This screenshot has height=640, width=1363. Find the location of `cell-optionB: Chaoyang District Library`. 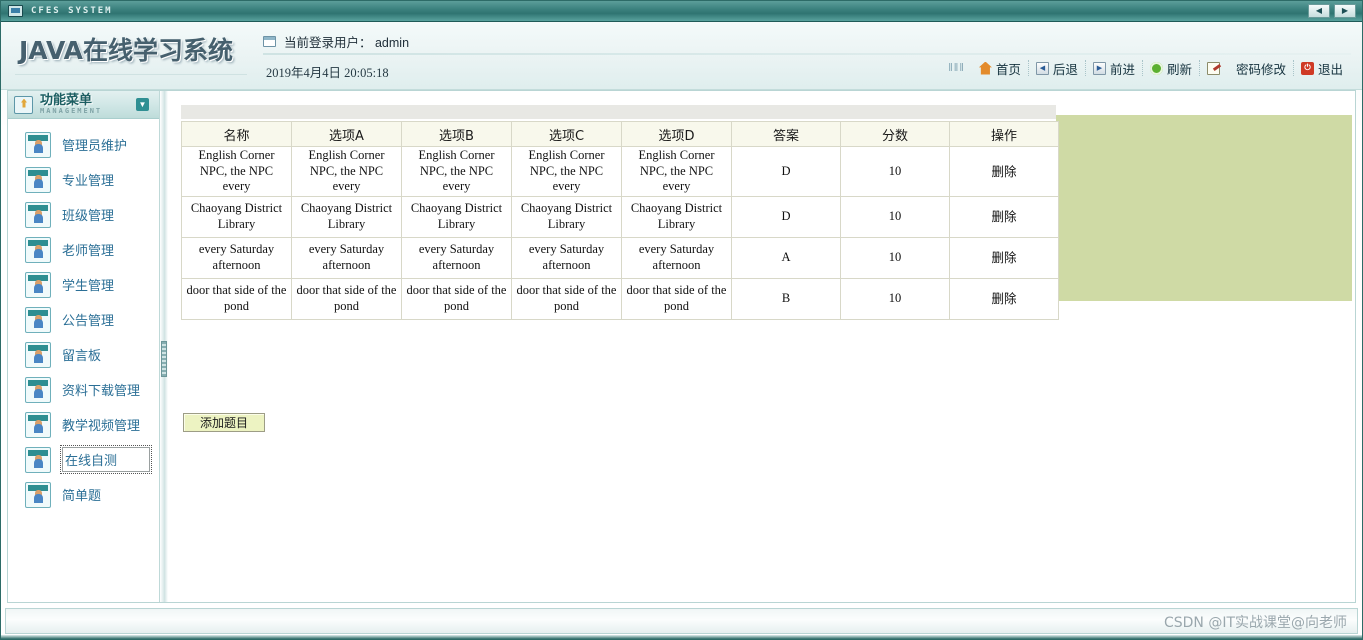

cell-optionB: Chaoyang District Library is located at coordinates (456, 216).